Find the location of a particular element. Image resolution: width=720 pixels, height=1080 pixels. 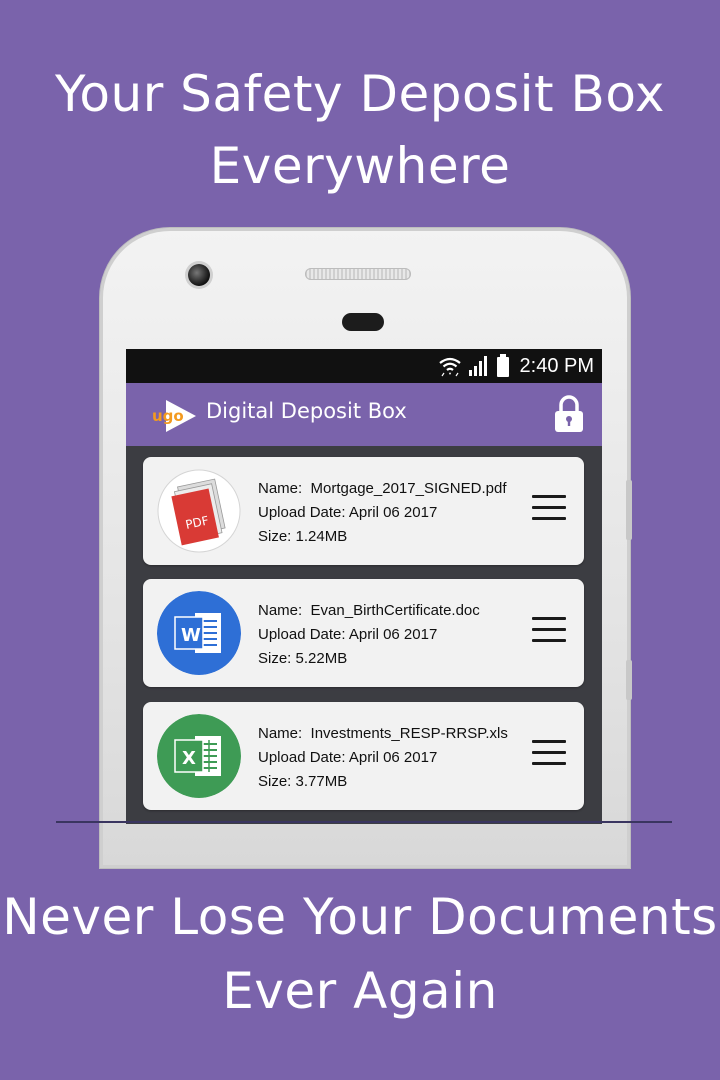

excel-label: X is located at coordinates (189, 758).